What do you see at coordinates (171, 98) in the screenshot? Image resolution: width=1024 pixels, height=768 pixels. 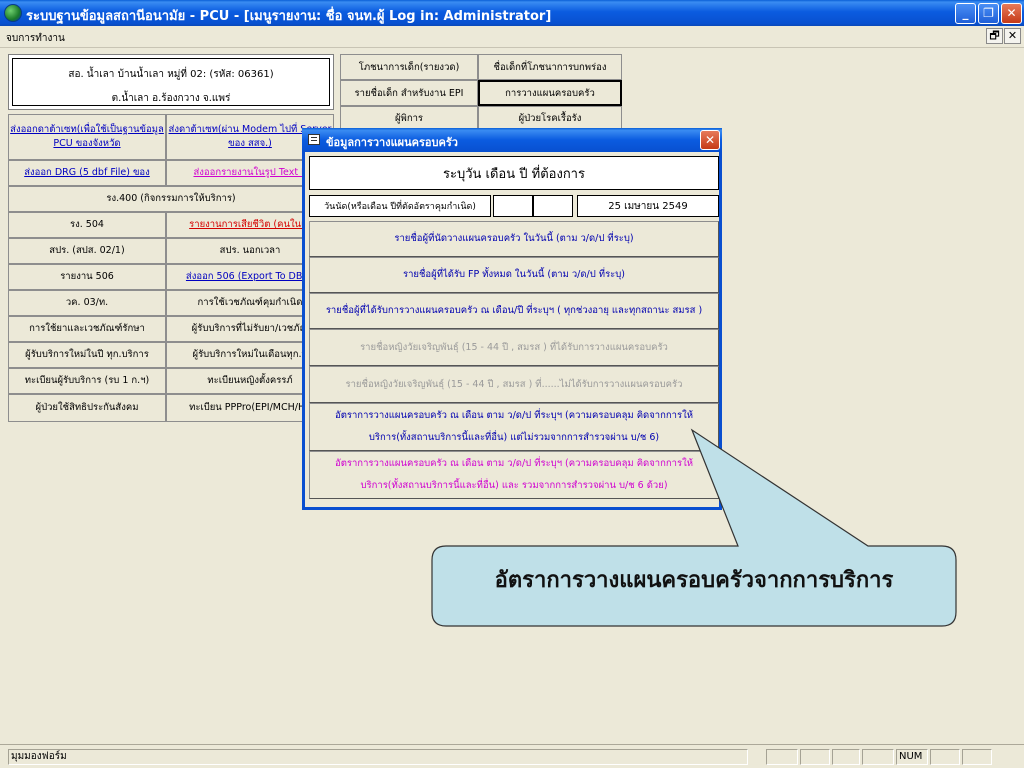 I see `station-address: ต.น้ำเลา อ.ร้องกวาง จ.แพร่` at bounding box center [171, 98].